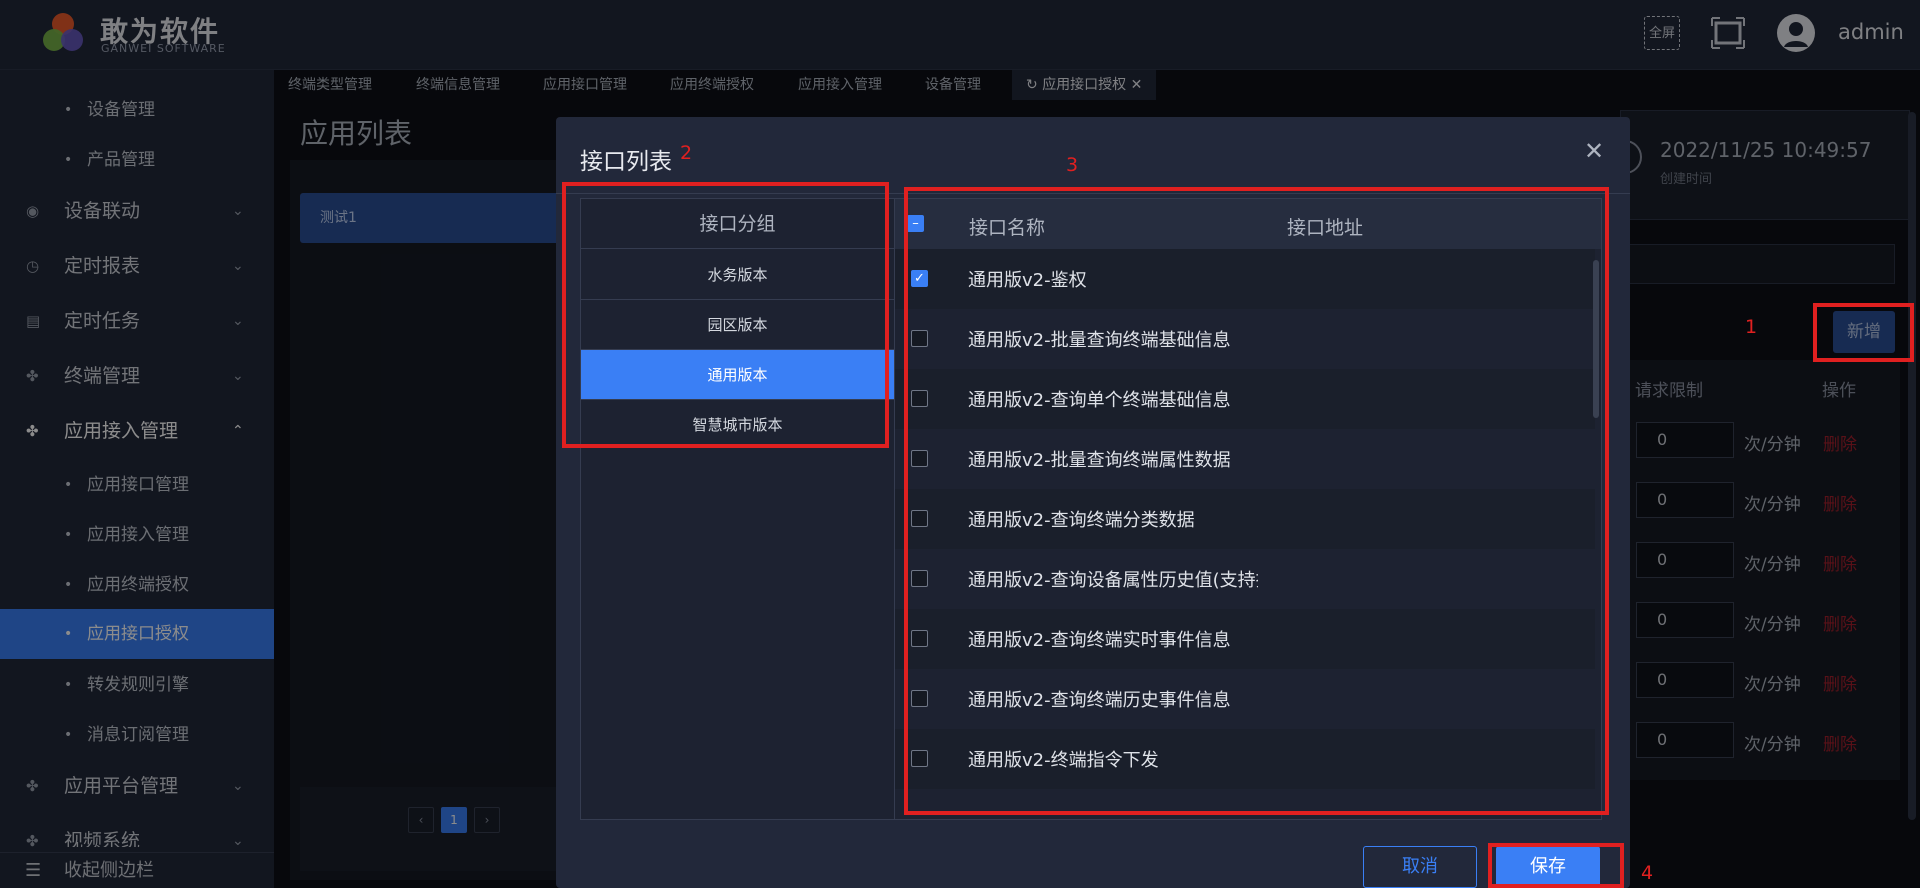 The height and width of the screenshot is (888, 1920). I want to click on annotation-box-groups, so click(725, 315).